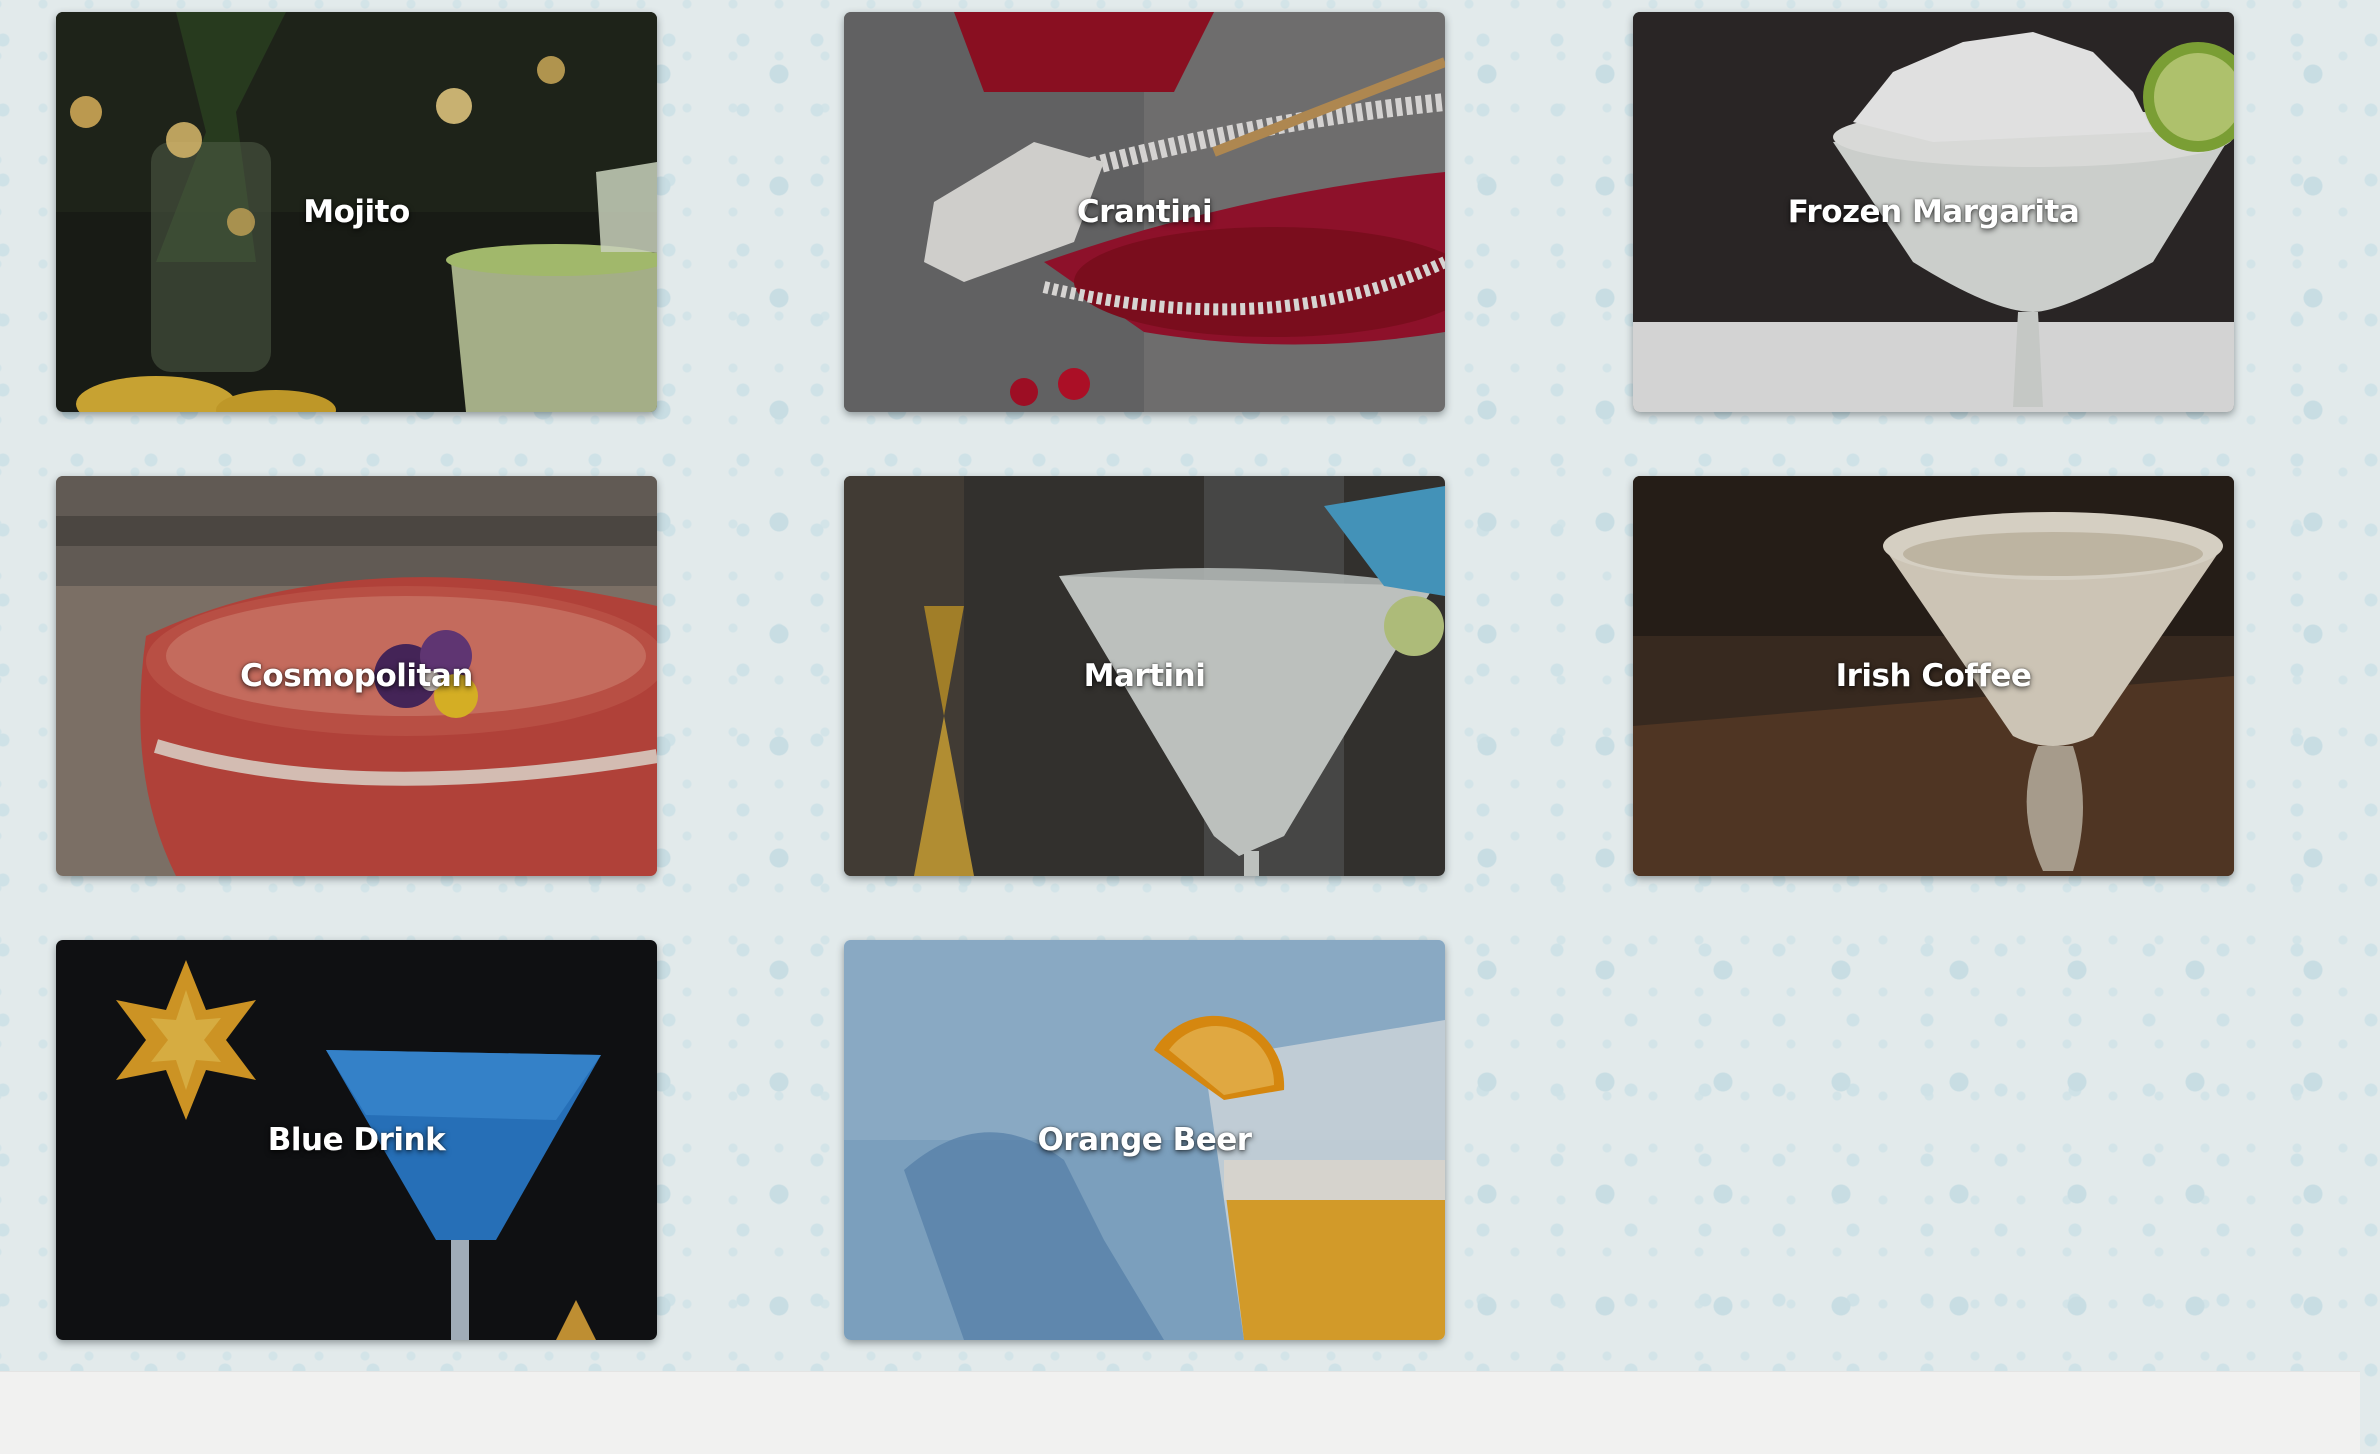 Image resolution: width=2380 pixels, height=1454 pixels. I want to click on drink-card-irish-coffee: Irish Coffee, so click(1933, 676).